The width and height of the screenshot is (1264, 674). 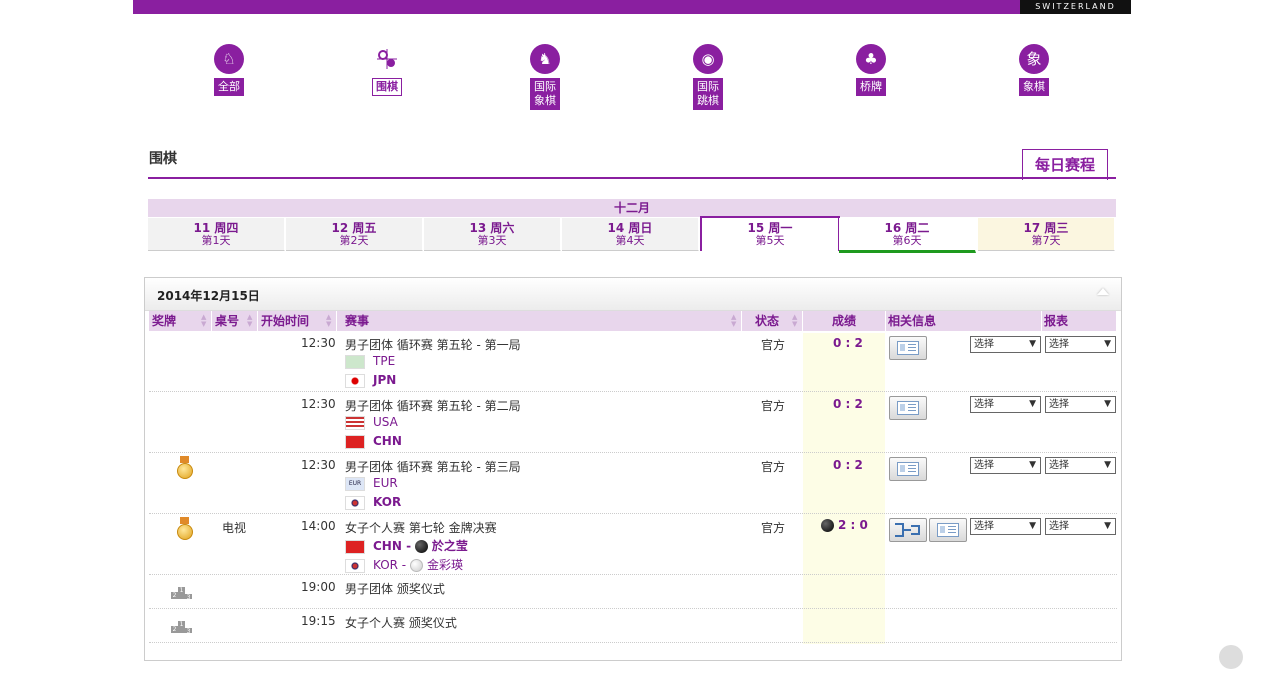 I want to click on go-icon, so click(x=387, y=59).